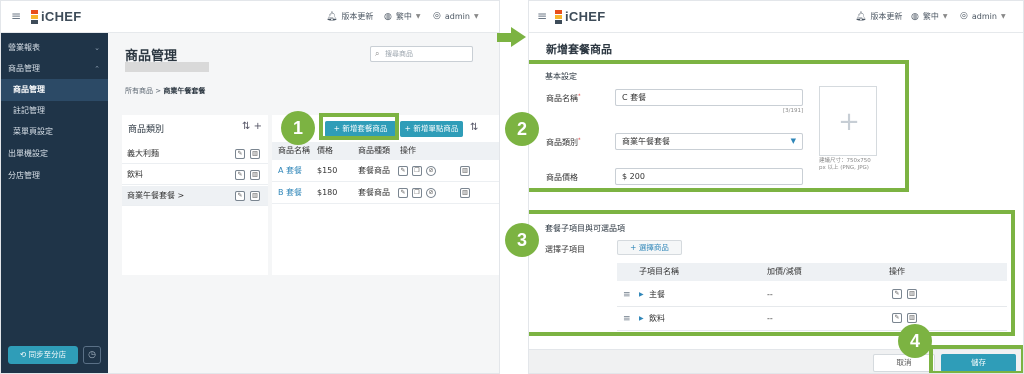 This screenshot has width=1024, height=374. What do you see at coordinates (24, 354) in the screenshot?
I see `sync-icon: ⟲` at bounding box center [24, 354].